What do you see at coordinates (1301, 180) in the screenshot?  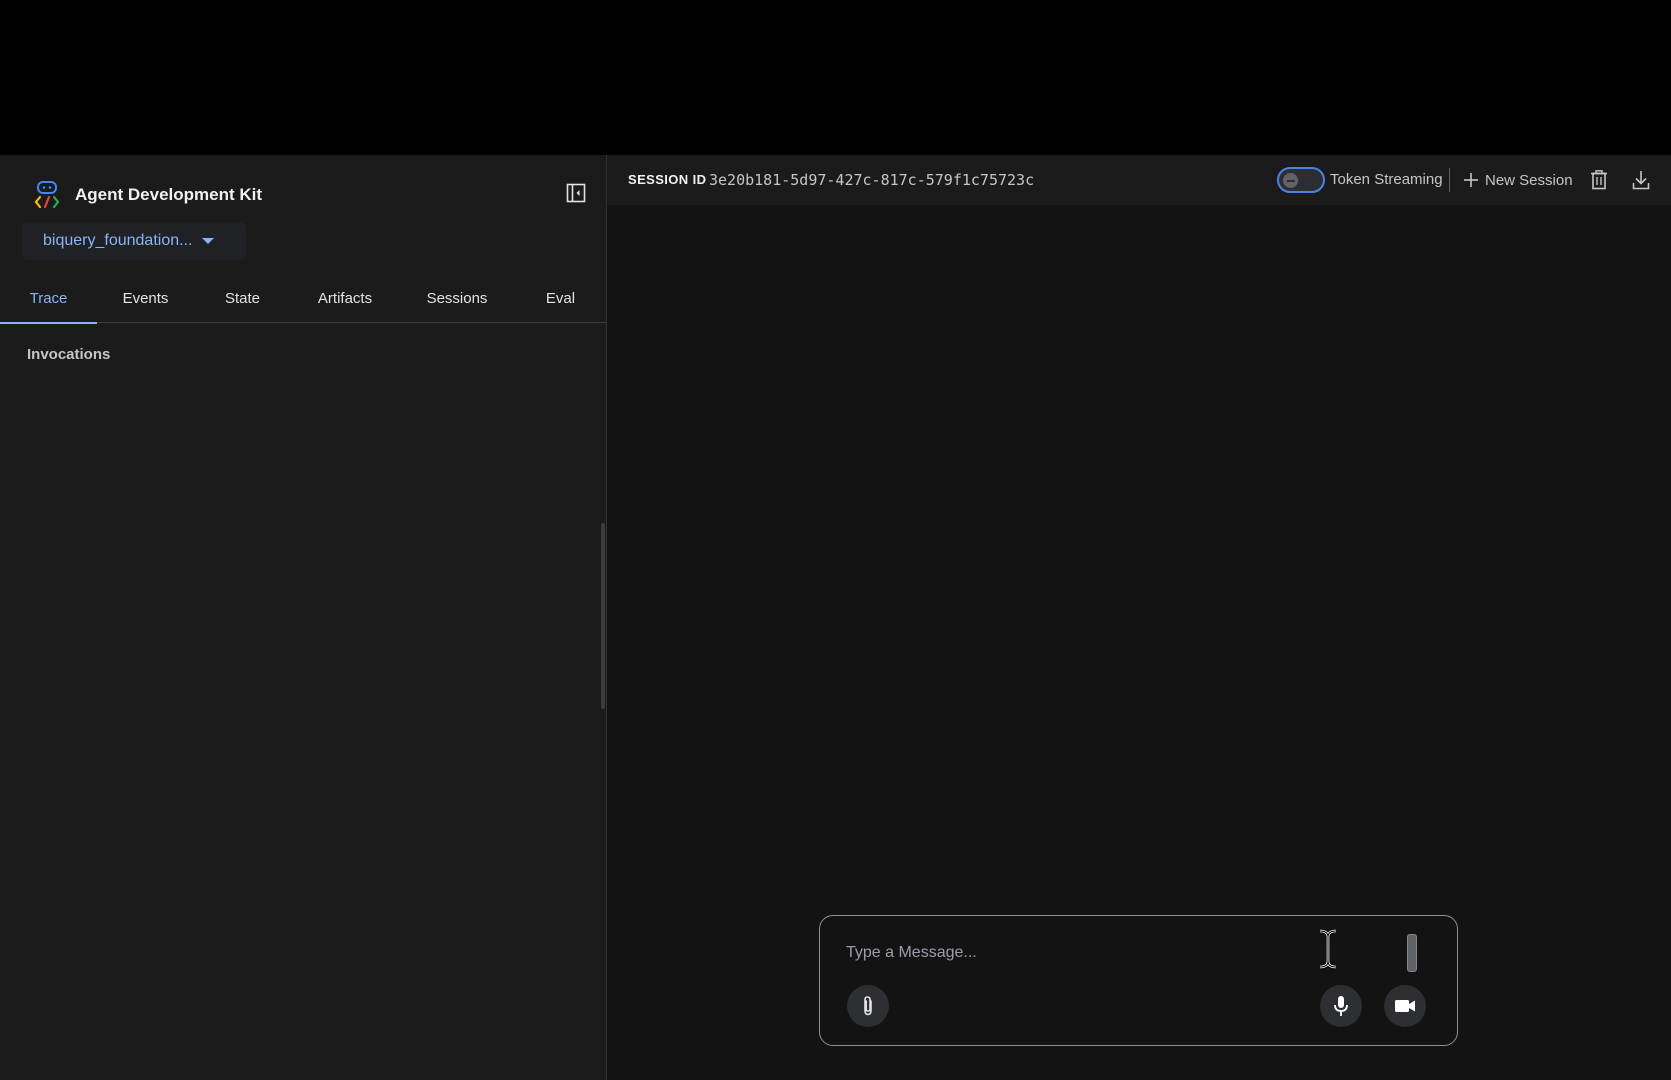 I see `token-streaming-toggle` at bounding box center [1301, 180].